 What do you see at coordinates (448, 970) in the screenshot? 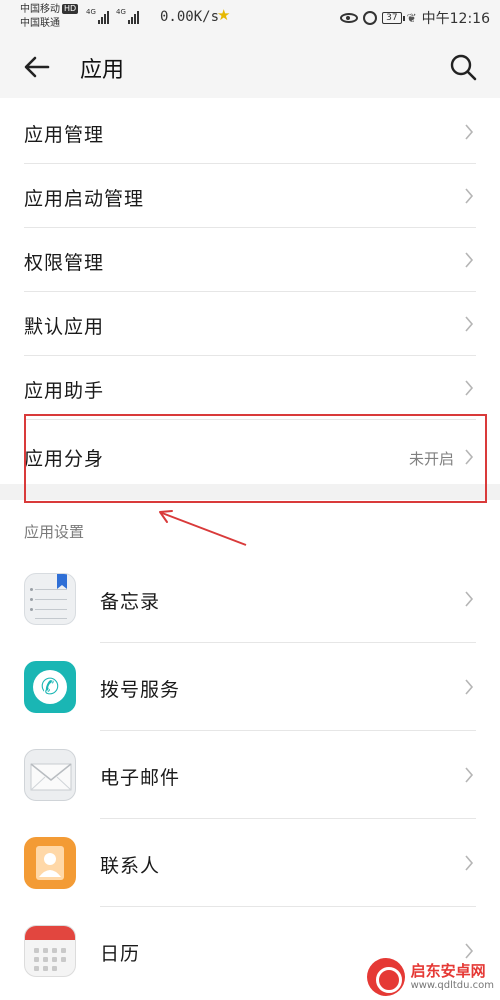
I see `watermark-title: 启东安卓网` at bounding box center [448, 970].